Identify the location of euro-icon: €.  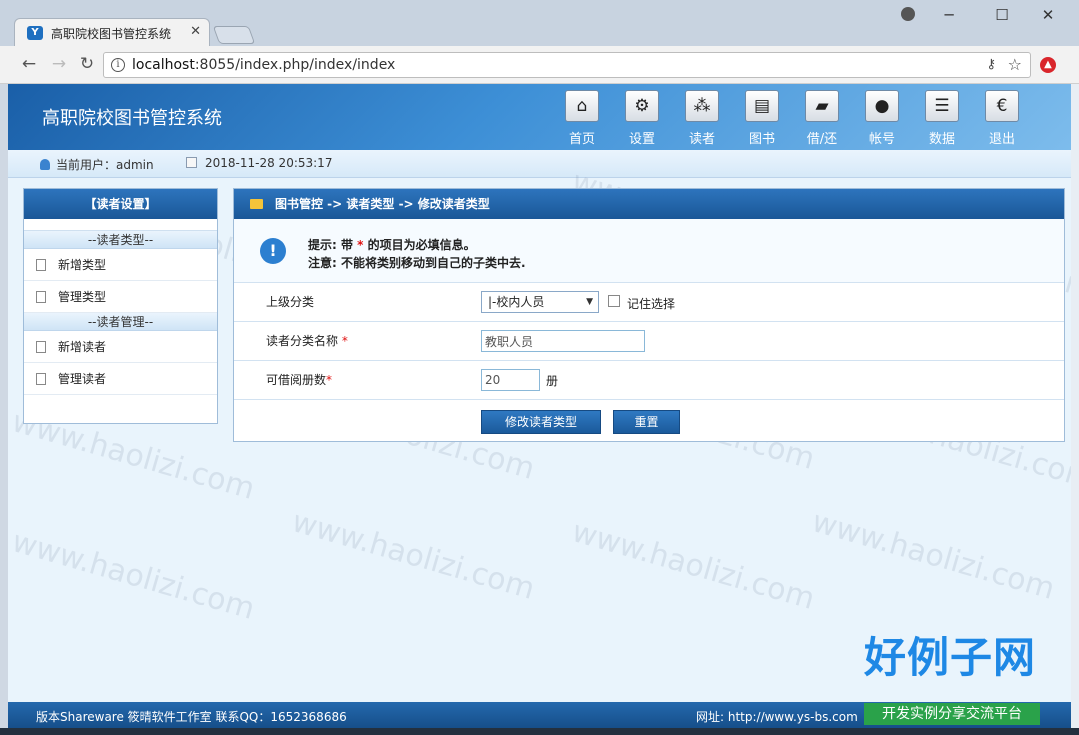
(1002, 106).